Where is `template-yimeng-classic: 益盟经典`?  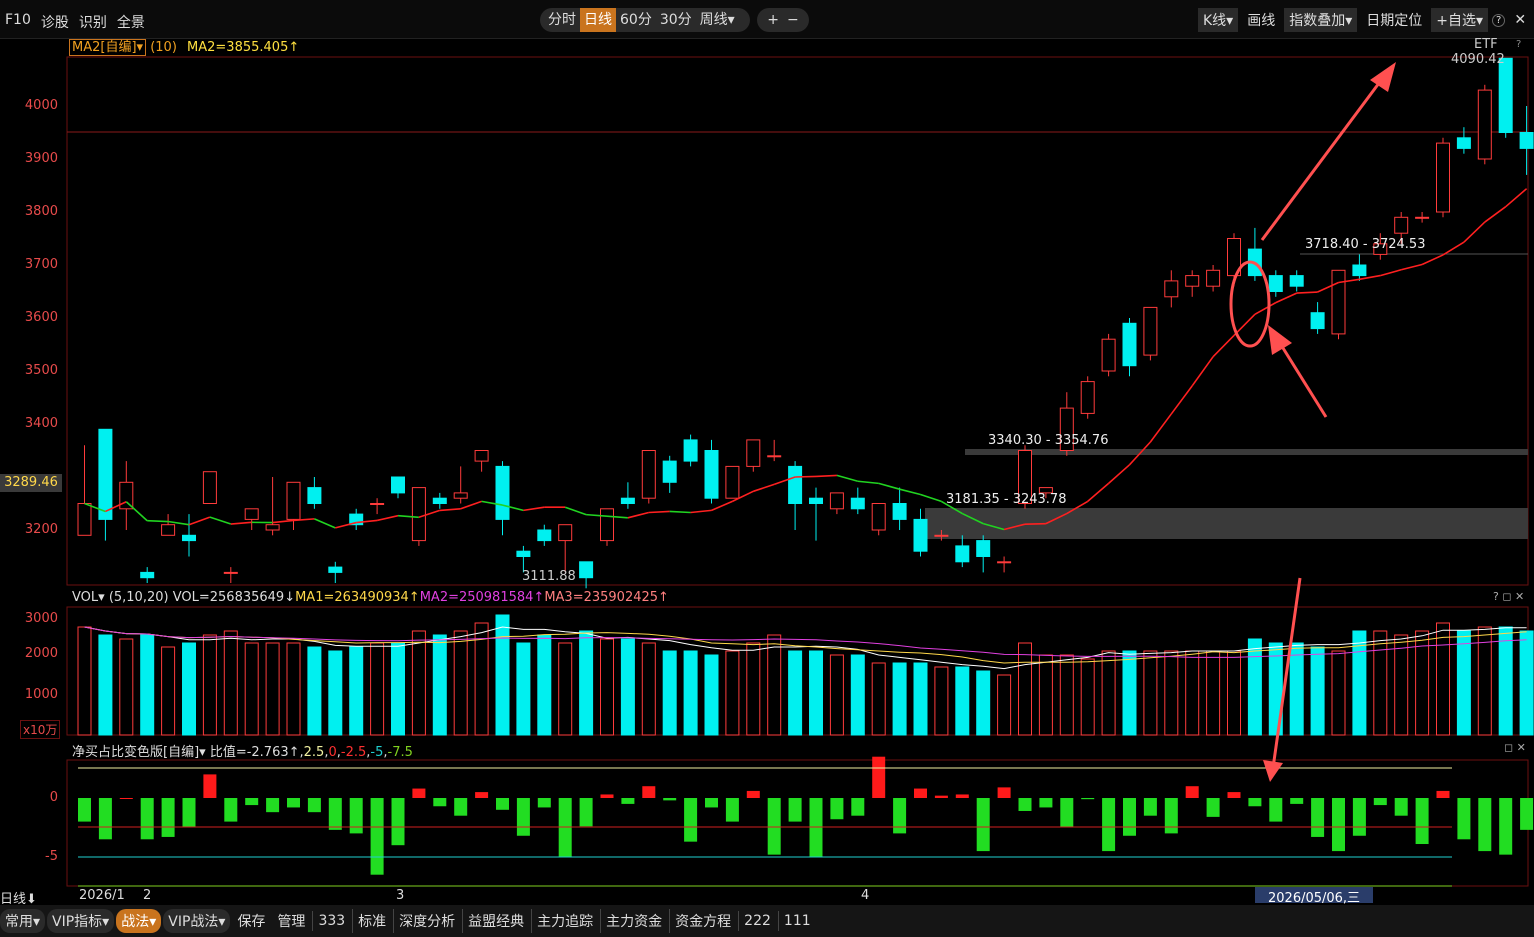
template-yimeng-classic: 益盟经典 is located at coordinates (495, 921).